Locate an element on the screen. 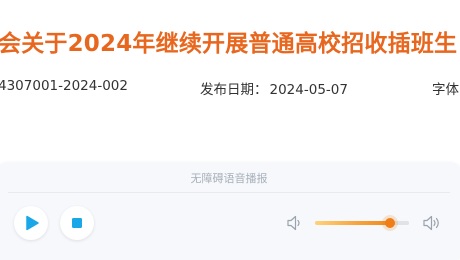 The height and width of the screenshot is (260, 460). play-button is located at coordinates (31, 223).